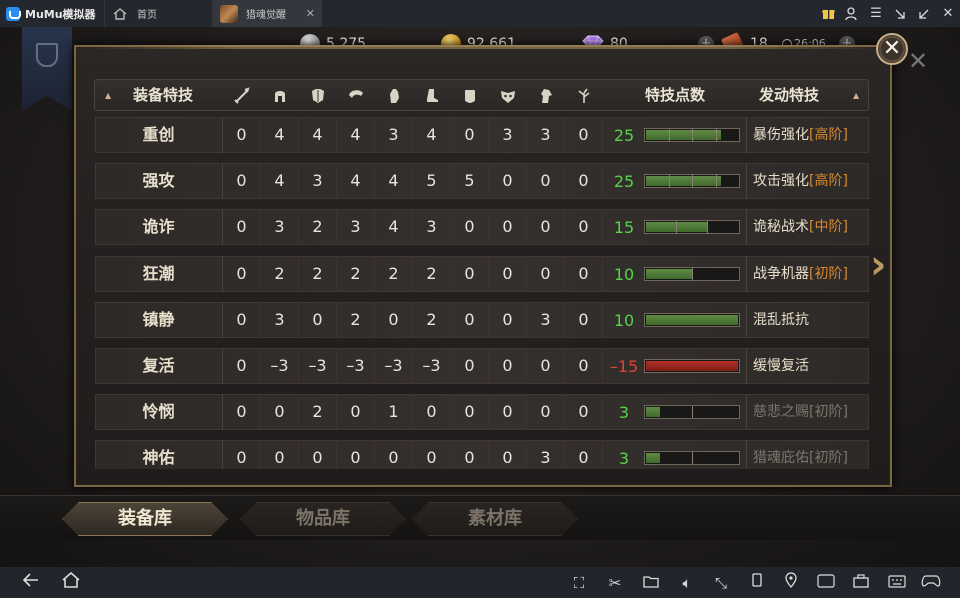 The image size is (960, 598). I want to click on close-tab-icon: ✕, so click(310, 13).